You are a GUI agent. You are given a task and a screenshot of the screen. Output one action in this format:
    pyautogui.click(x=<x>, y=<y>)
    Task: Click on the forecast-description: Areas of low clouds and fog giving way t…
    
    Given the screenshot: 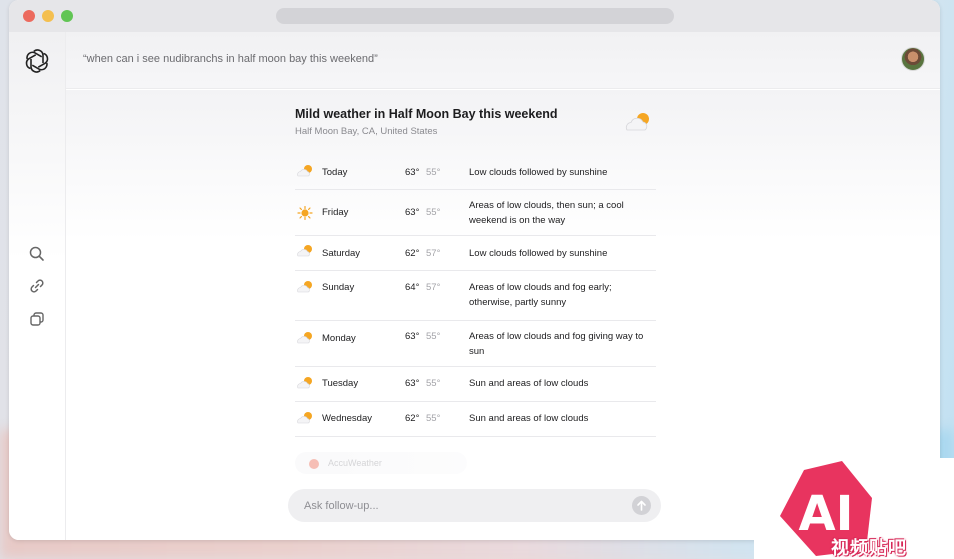 What is the action you would take?
    pyautogui.click(x=556, y=344)
    